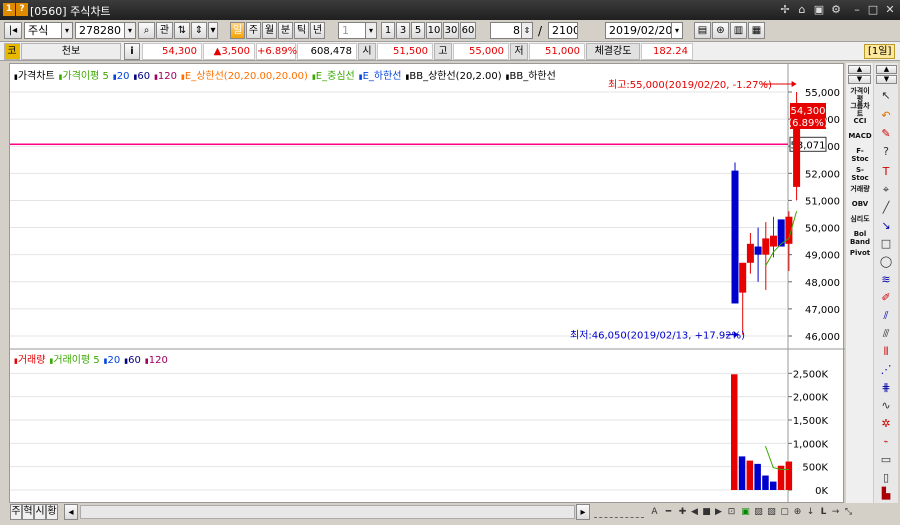 The width and height of the screenshot is (900, 525). What do you see at coordinates (886, 79) in the screenshot?
I see `tools-scroll-down-icon: ▼` at bounding box center [886, 79].